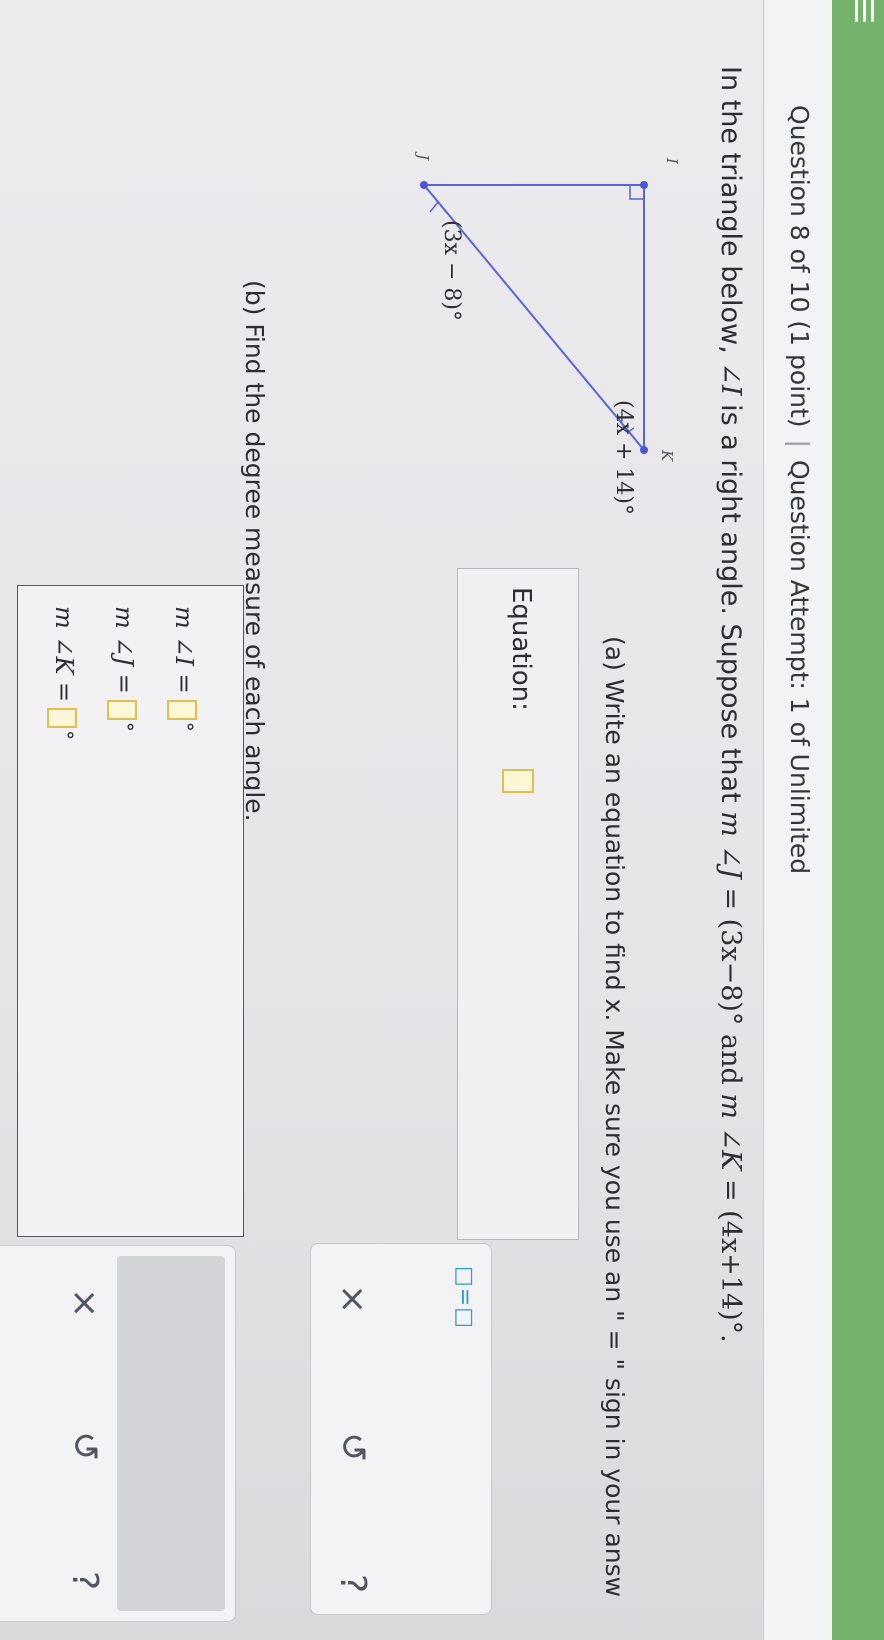 The height and width of the screenshot is (1640, 884). What do you see at coordinates (62, 718) in the screenshot?
I see `angle-k-input` at bounding box center [62, 718].